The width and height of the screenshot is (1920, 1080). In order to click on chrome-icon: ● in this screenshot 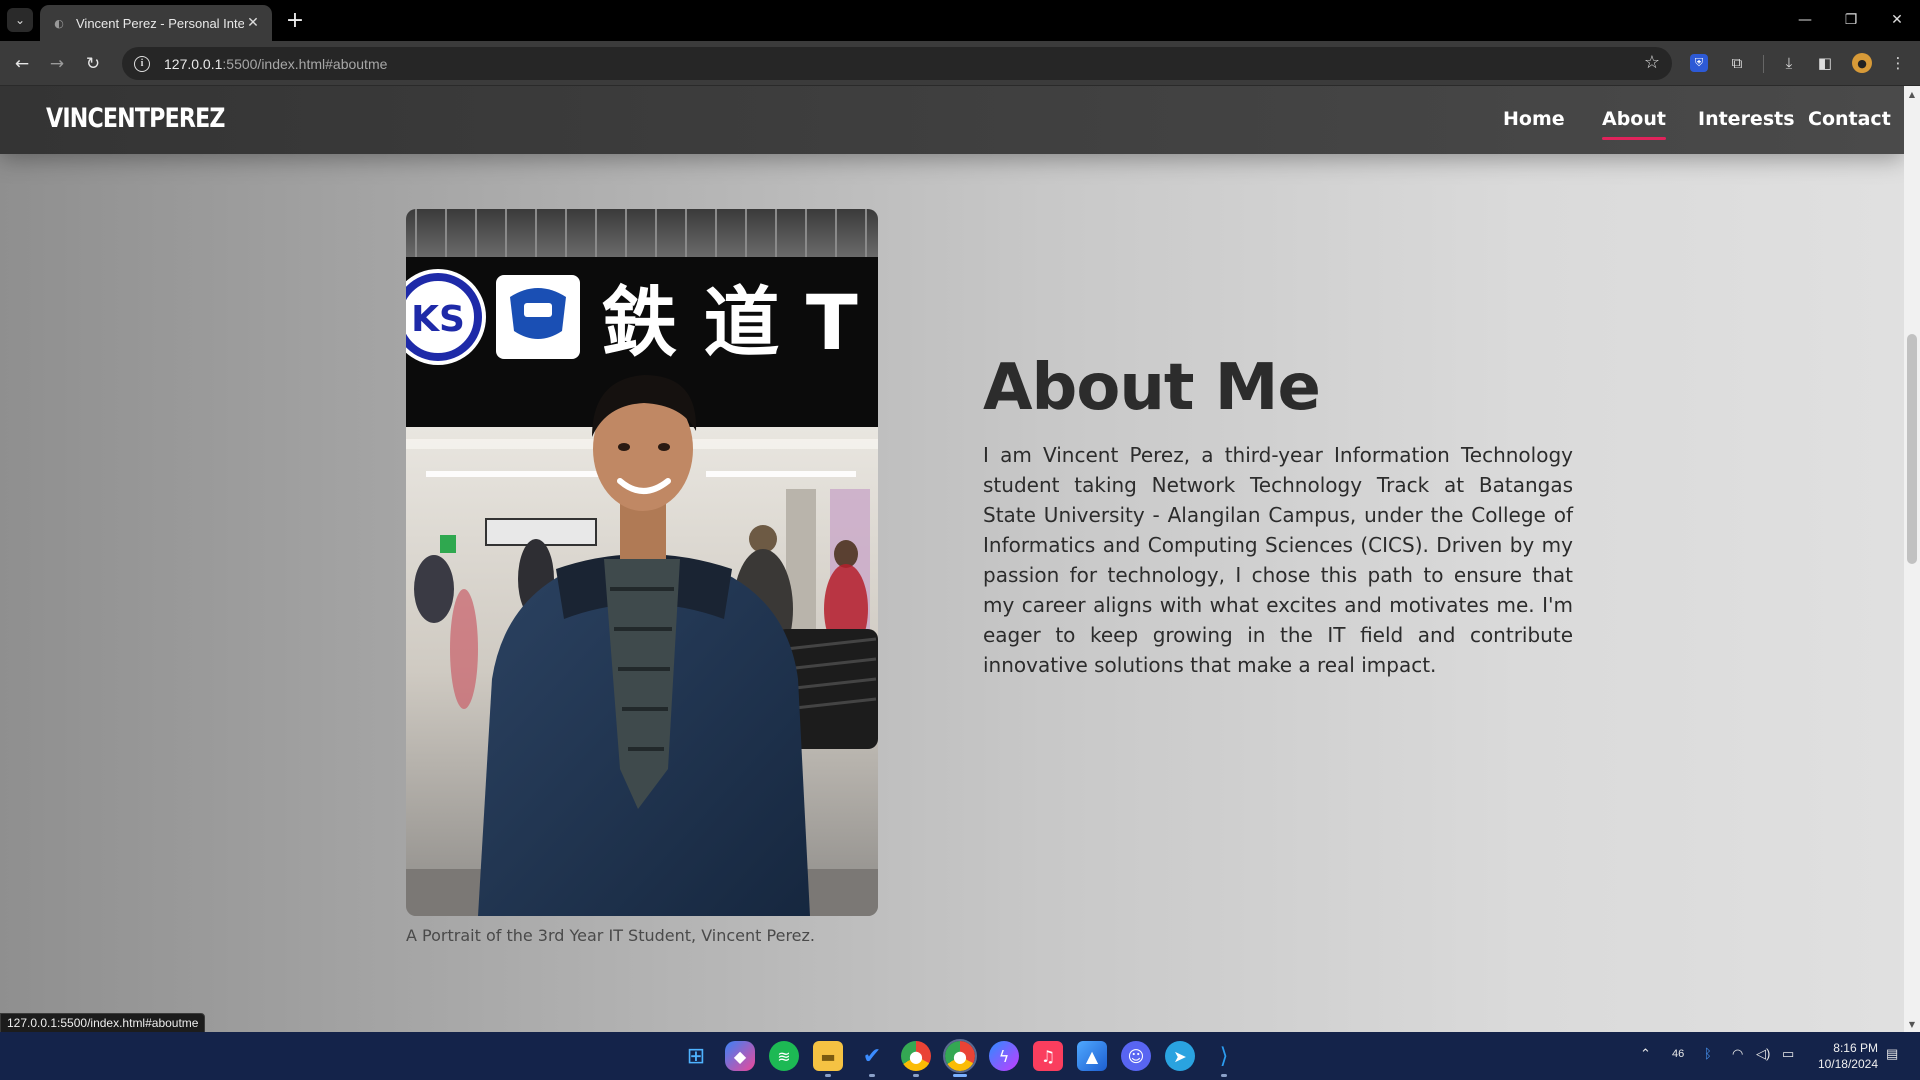, I will do `click(916, 1059)`.